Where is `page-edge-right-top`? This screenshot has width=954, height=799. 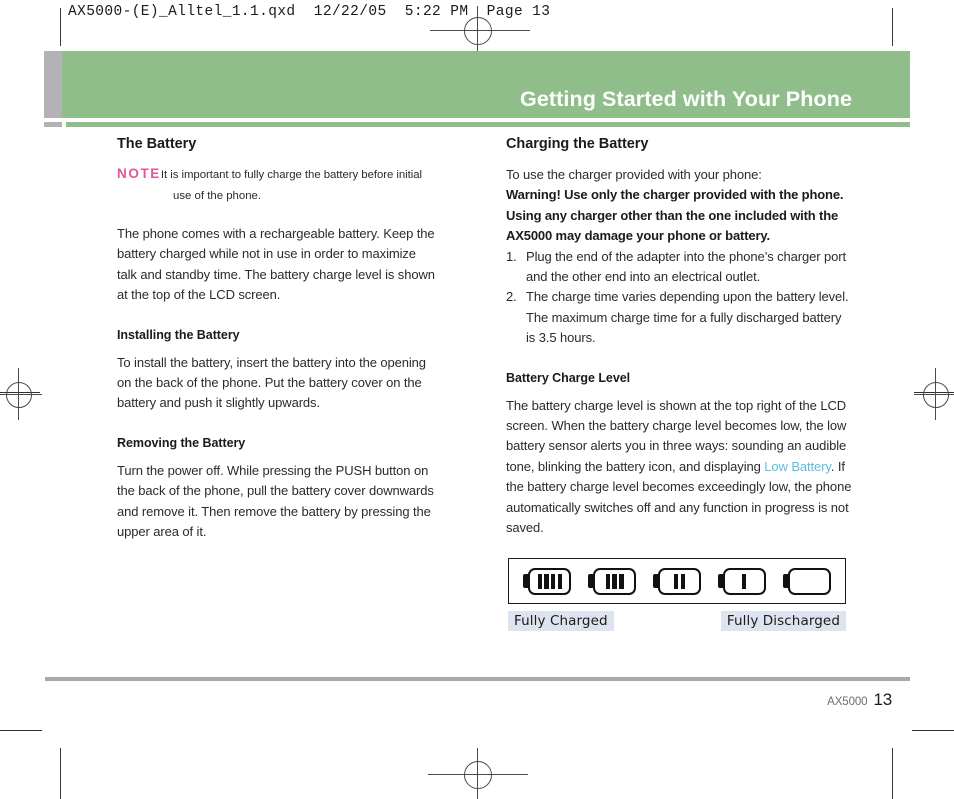 page-edge-right-top is located at coordinates (892, 27).